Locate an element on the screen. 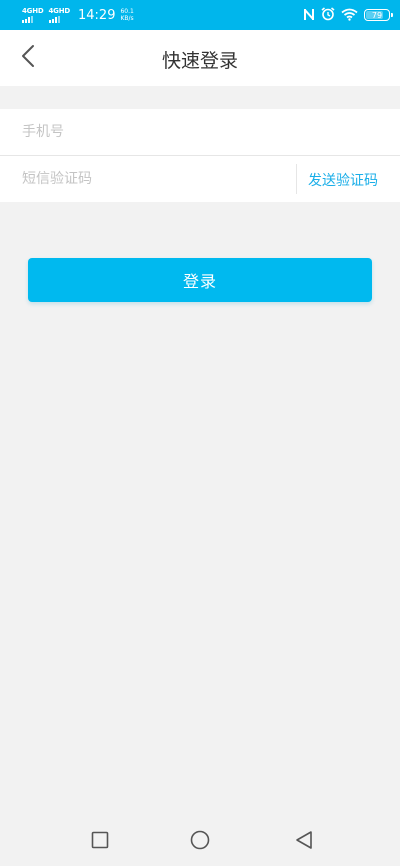 The image size is (400, 866). signal-1-label: 4GHD is located at coordinates (33, 10).